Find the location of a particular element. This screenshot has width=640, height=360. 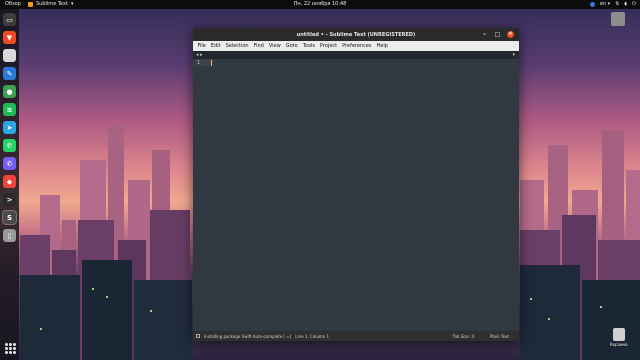

dock-item-brave: ▼ is located at coordinates (9, 37).